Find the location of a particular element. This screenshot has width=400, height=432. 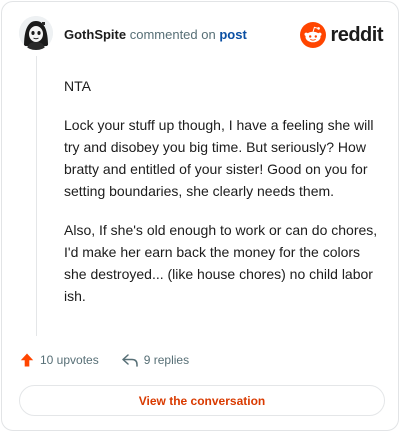

upvote-button: 10 upvotes is located at coordinates (59, 360).